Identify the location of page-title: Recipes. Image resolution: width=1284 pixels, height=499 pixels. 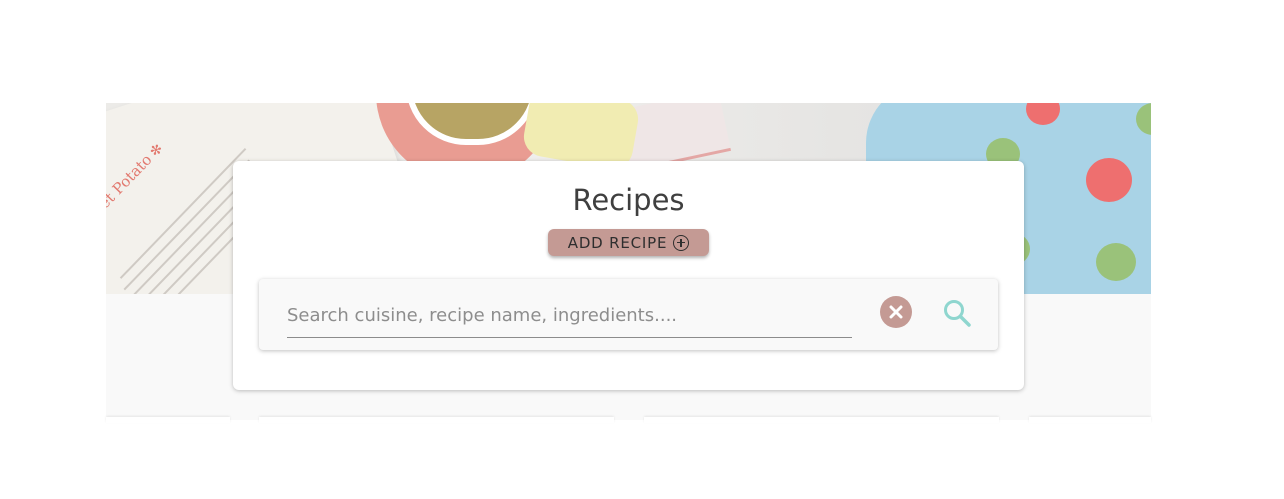
(628, 200).